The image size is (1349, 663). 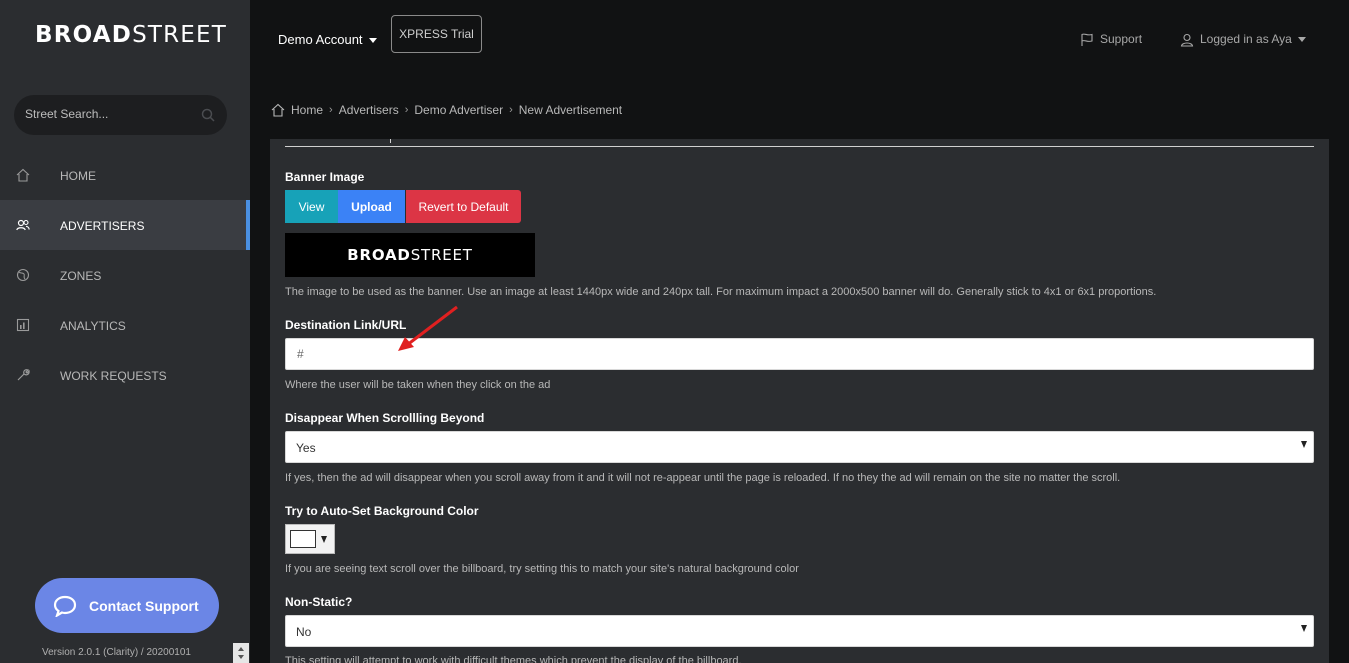 I want to click on sidebar-item-work-requests: WORK REQUESTS, so click(x=125, y=375).